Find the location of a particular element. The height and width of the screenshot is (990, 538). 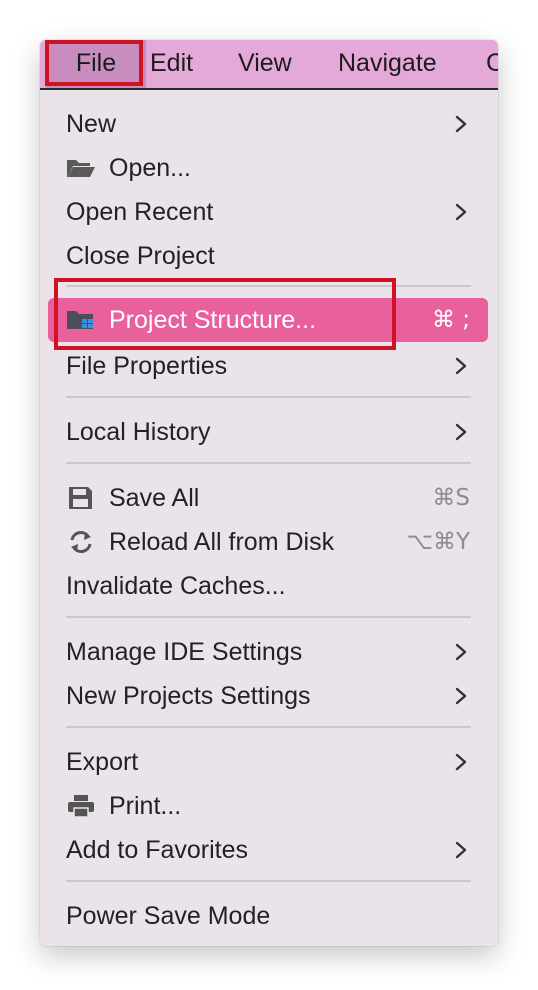

menu-item-project-structure: Project Structure... ⌘ ; is located at coordinates (269, 320).